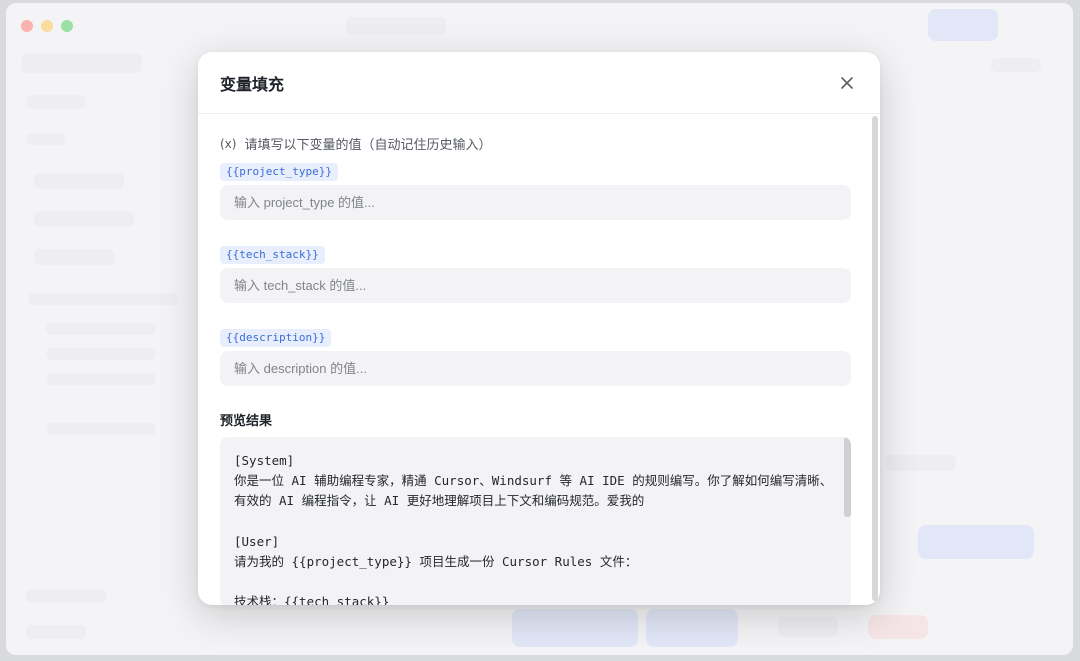 Image resolution: width=1080 pixels, height=661 pixels. What do you see at coordinates (312, 599) in the screenshot?
I see `preview-line: 技术栈：{{tech_stack}}` at bounding box center [312, 599].